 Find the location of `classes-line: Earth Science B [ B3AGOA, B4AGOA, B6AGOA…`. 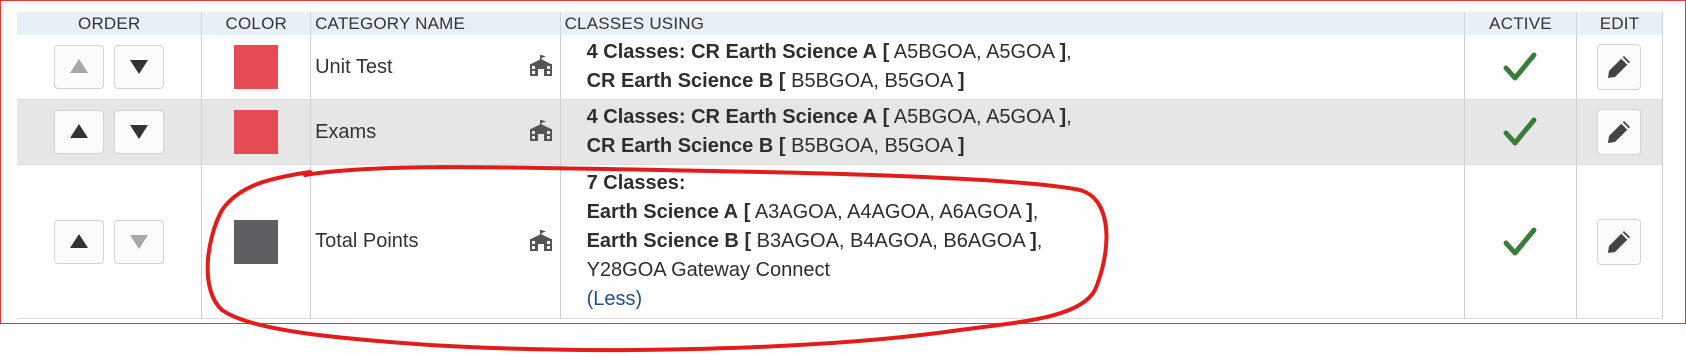

classes-line: Earth Science B [ B3AGOA, B4AGOA, B6AGOA… is located at coordinates (1025, 241).